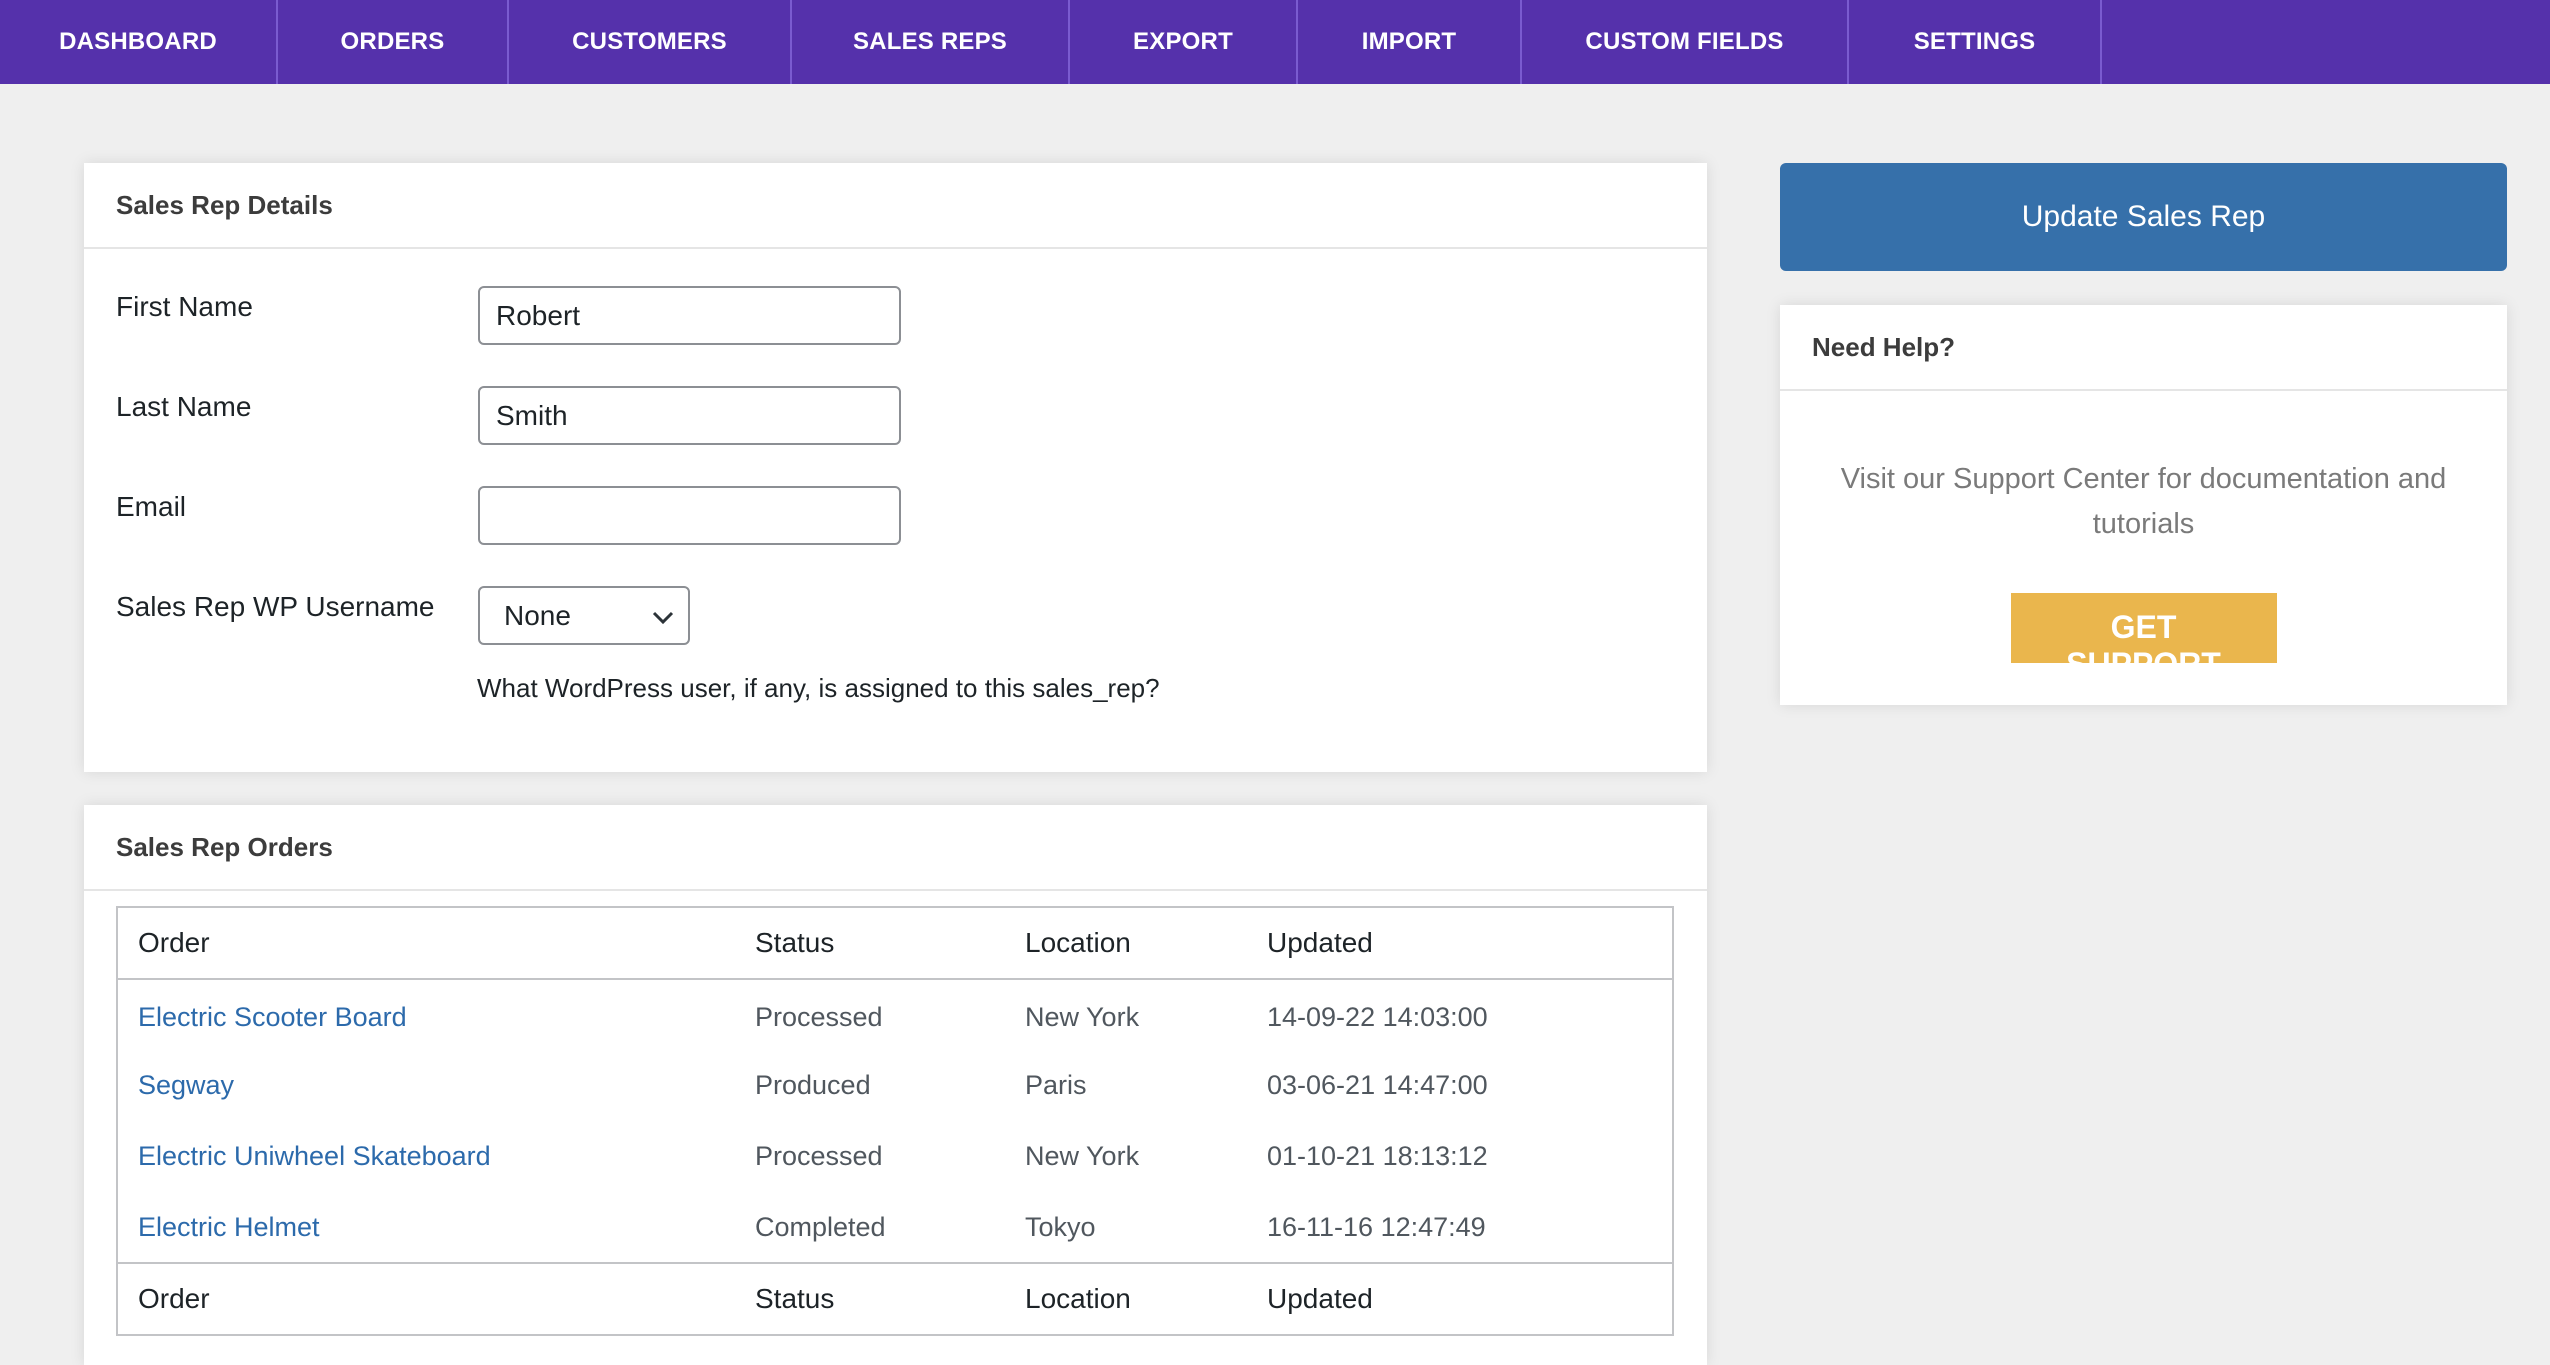  I want to click on order-status: Produced, so click(813, 1085).